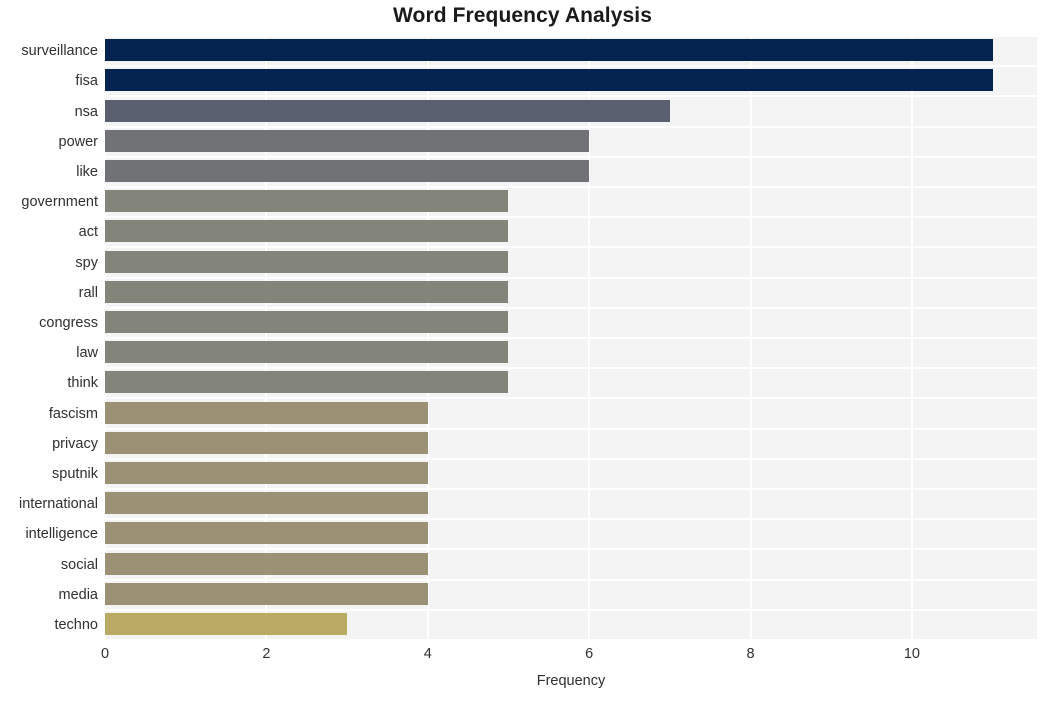 Image resolution: width=1045 pixels, height=701 pixels. What do you see at coordinates (589, 654) in the screenshot?
I see `x-tick-label-6: 6` at bounding box center [589, 654].